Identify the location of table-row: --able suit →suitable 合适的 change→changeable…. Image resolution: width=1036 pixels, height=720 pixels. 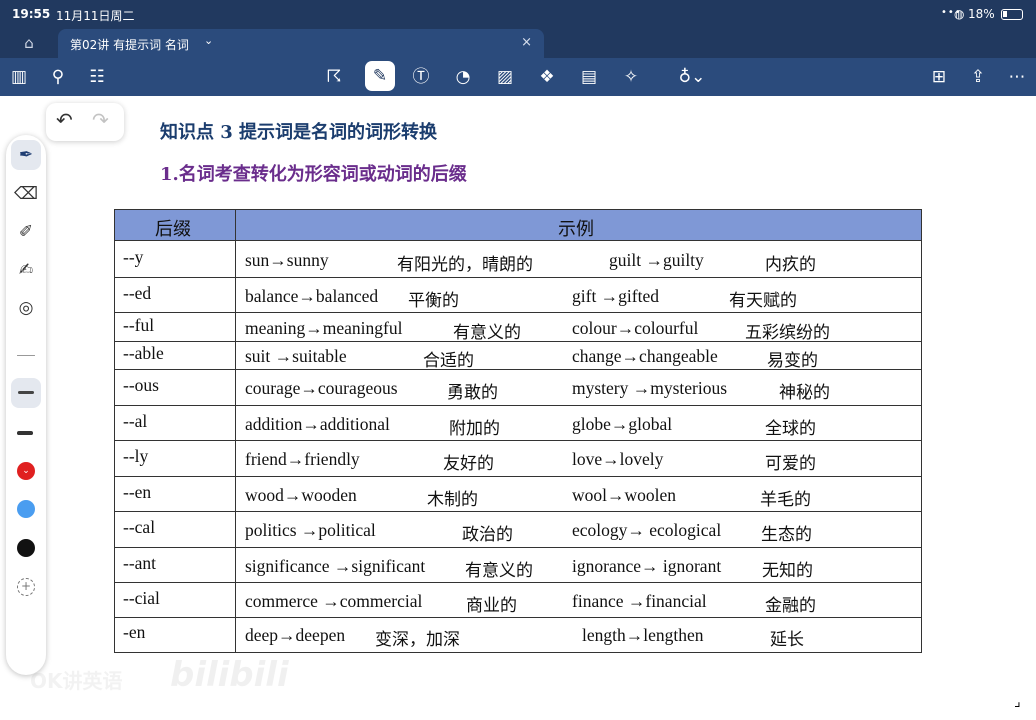
(518, 356).